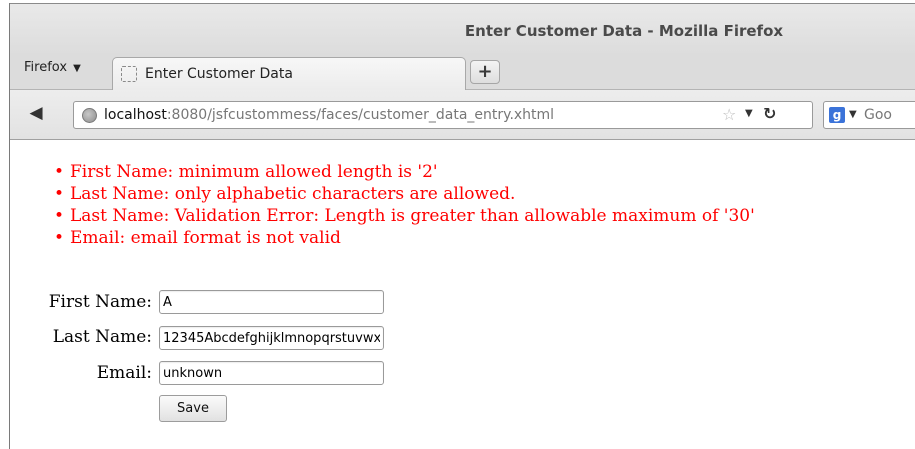 This screenshot has height=449, width=915. What do you see at coordinates (749, 113) in the screenshot?
I see `history-dropdown-icon: ▼` at bounding box center [749, 113].